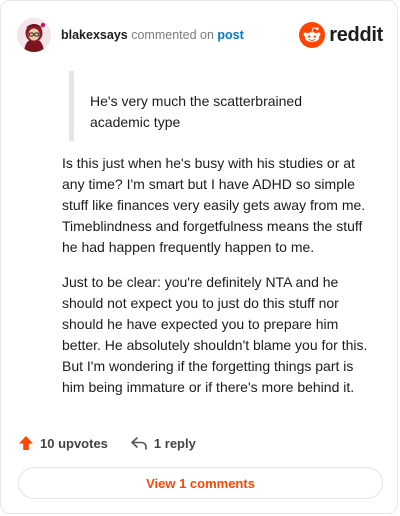 This screenshot has width=400, height=516. Describe the element at coordinates (26, 443) in the screenshot. I see `upvote-arrow-icon` at that location.